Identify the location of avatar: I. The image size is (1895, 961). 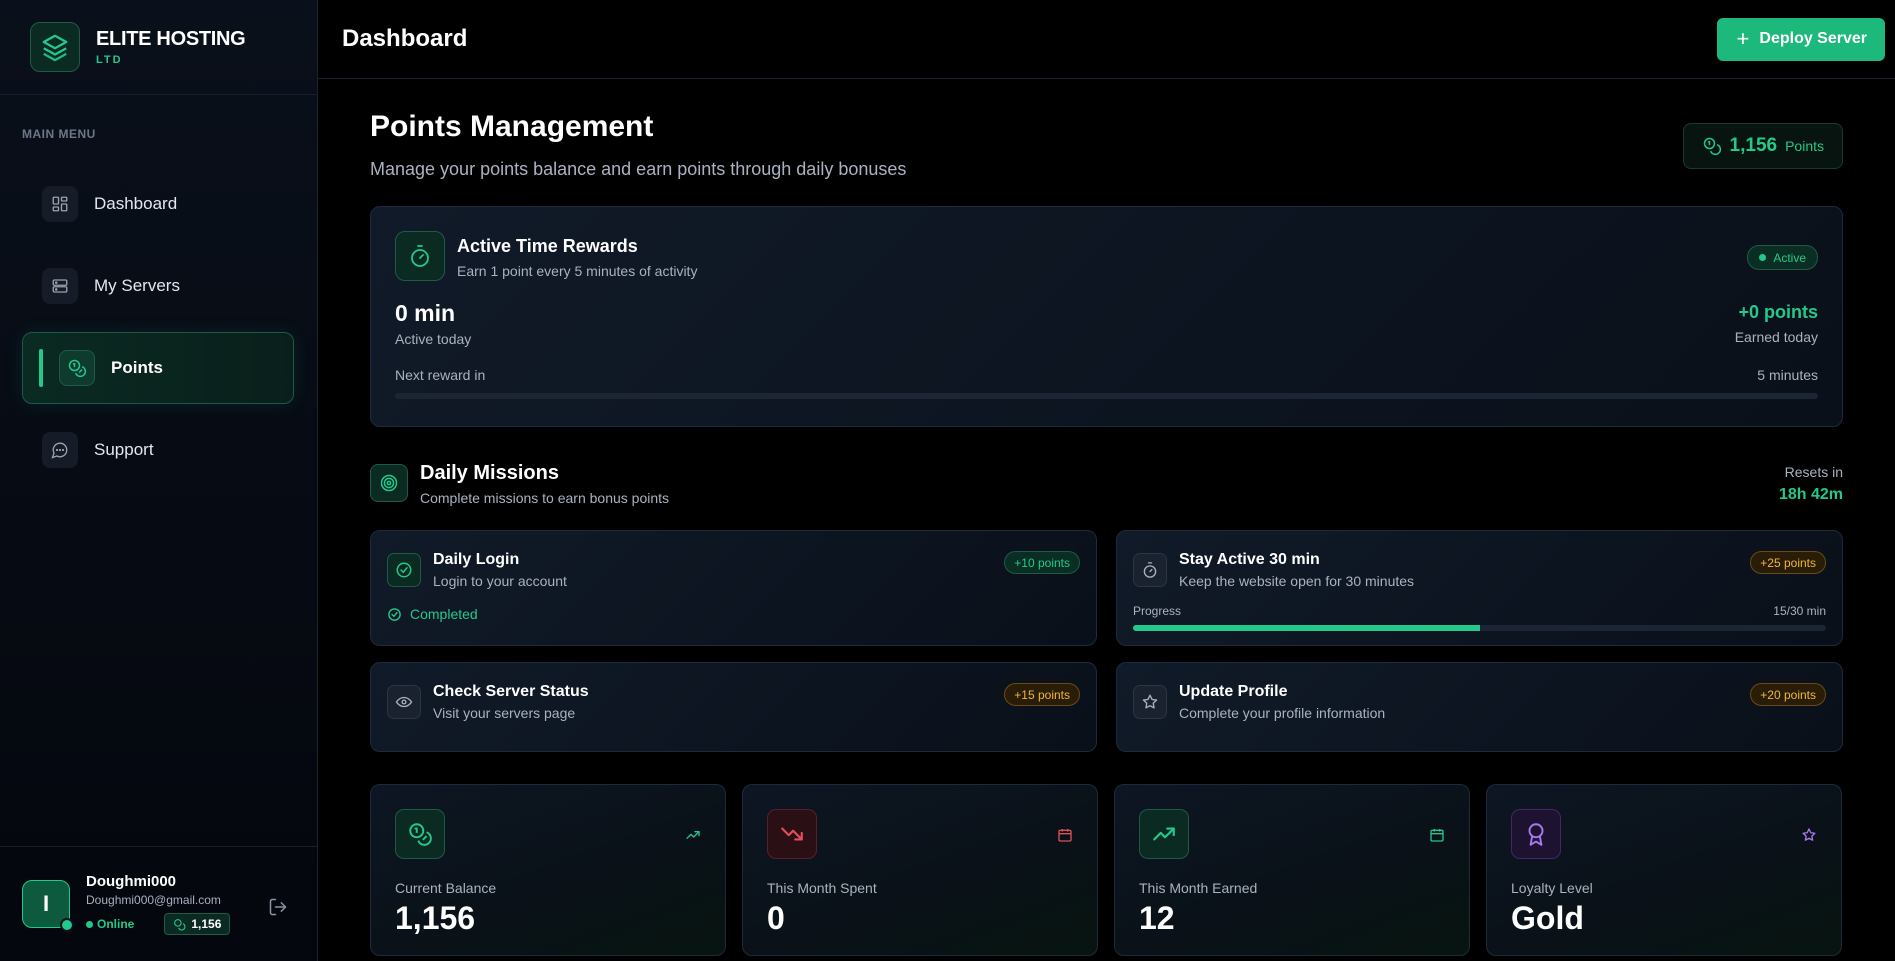
(48, 906).